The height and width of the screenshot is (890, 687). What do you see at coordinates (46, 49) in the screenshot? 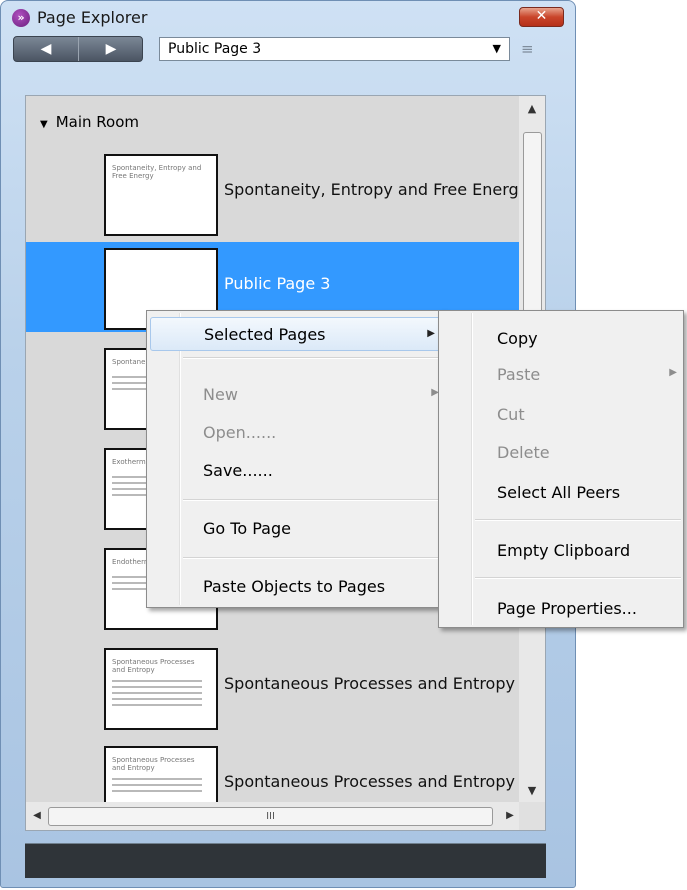
I see `back-button: ◀` at bounding box center [46, 49].